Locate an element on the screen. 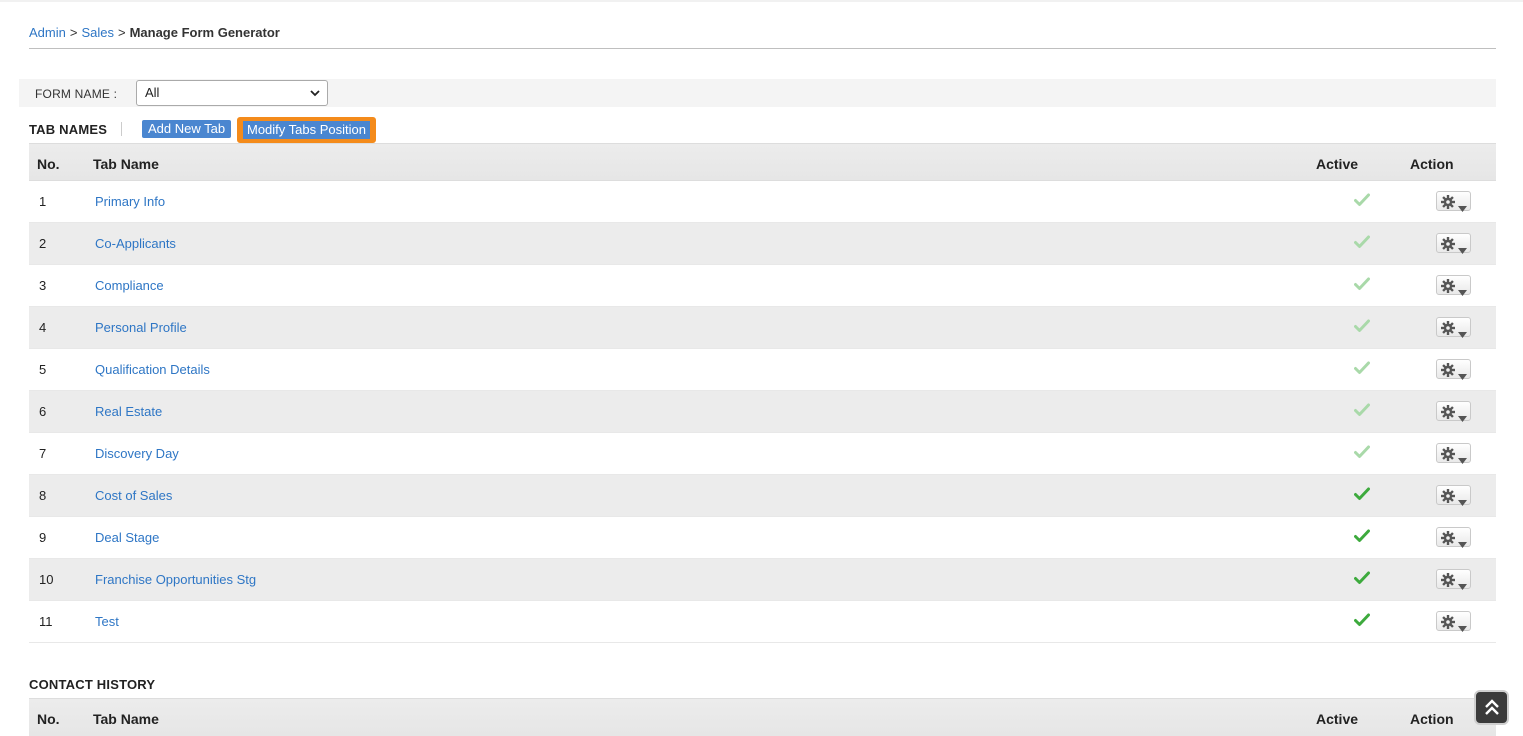 The width and height of the screenshot is (1523, 736). table-row: 4 Personal Profile is located at coordinates (762, 328).